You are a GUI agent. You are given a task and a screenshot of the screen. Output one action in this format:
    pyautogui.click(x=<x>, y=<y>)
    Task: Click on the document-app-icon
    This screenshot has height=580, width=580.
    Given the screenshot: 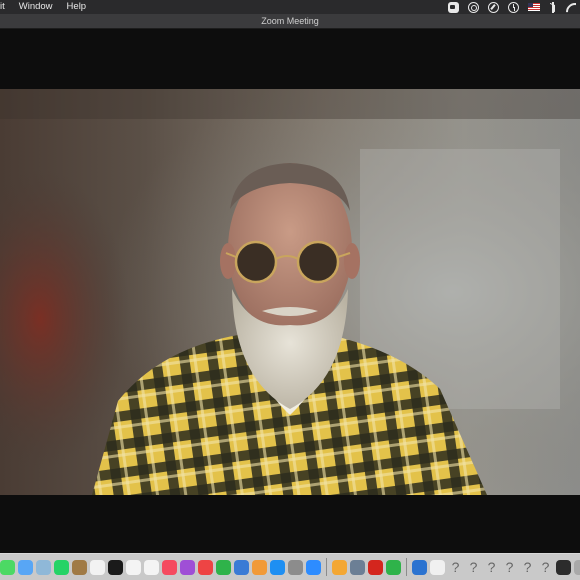 What is the action you would take?
    pyautogui.click(x=437, y=567)
    